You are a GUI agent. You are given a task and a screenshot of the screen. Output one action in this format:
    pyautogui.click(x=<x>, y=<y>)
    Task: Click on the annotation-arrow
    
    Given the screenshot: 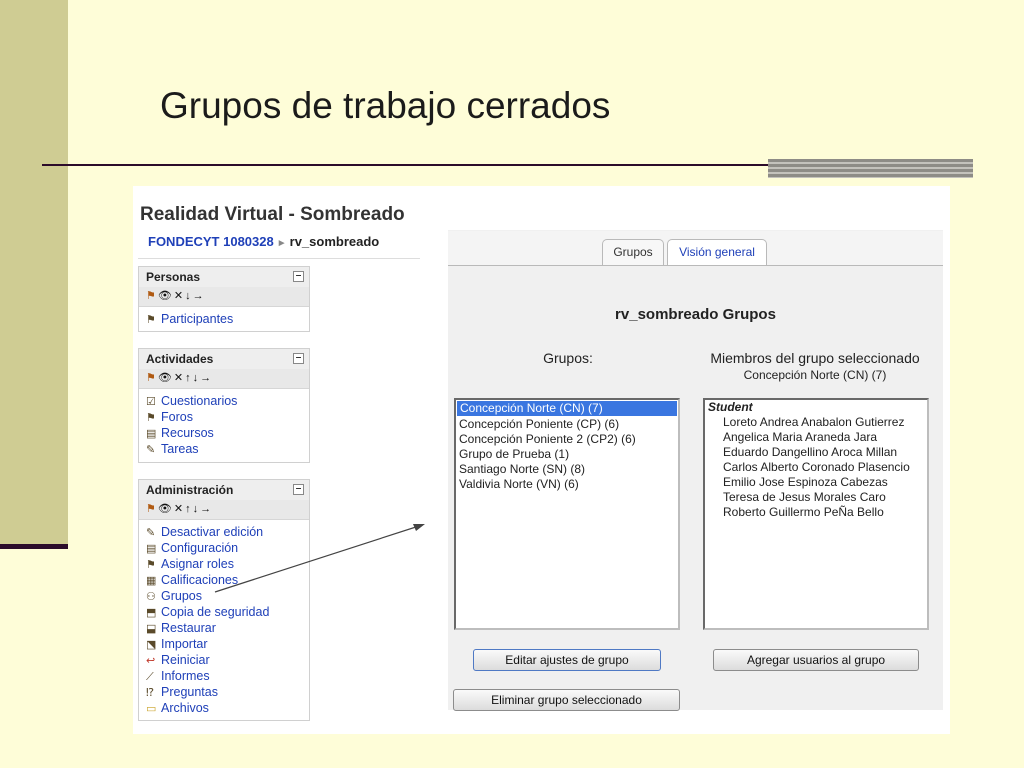 What is the action you would take?
    pyautogui.click(x=319, y=558)
    